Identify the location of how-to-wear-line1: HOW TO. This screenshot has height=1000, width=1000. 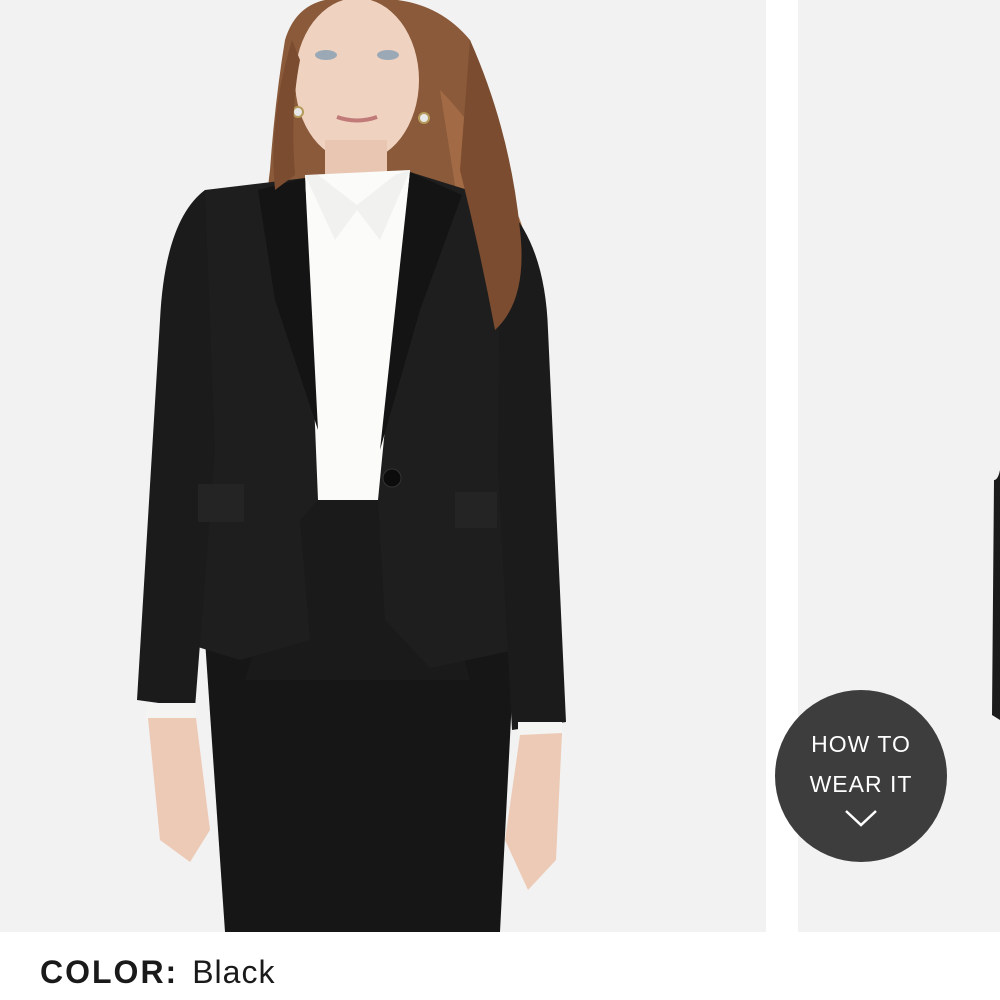
(861, 744).